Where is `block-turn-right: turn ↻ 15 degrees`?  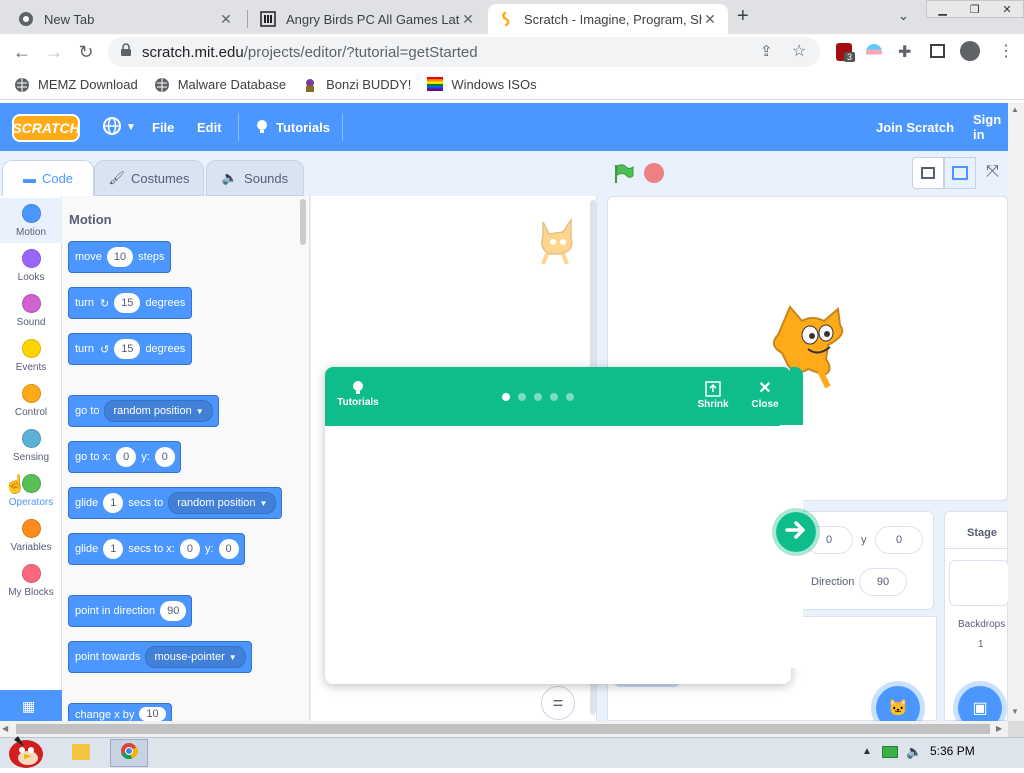
block-turn-right: turn ↻ 15 degrees is located at coordinates (130, 303).